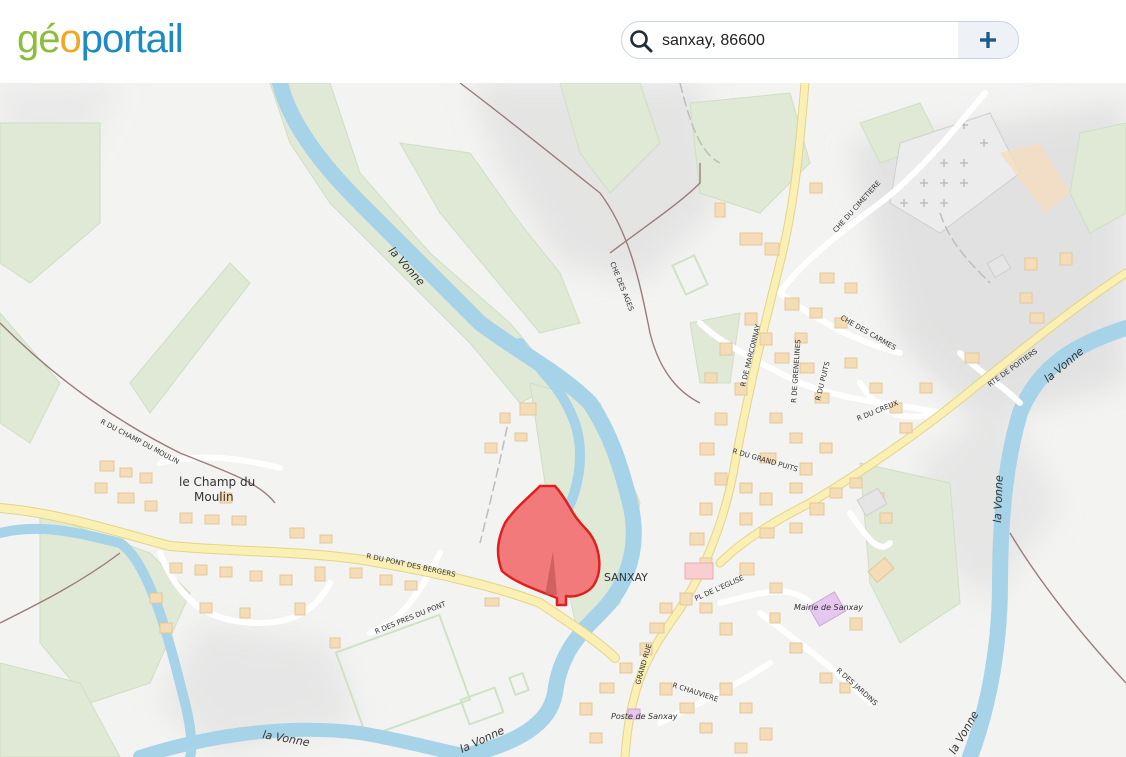 The image size is (1126, 757). I want to click on search-icon, so click(641, 41).